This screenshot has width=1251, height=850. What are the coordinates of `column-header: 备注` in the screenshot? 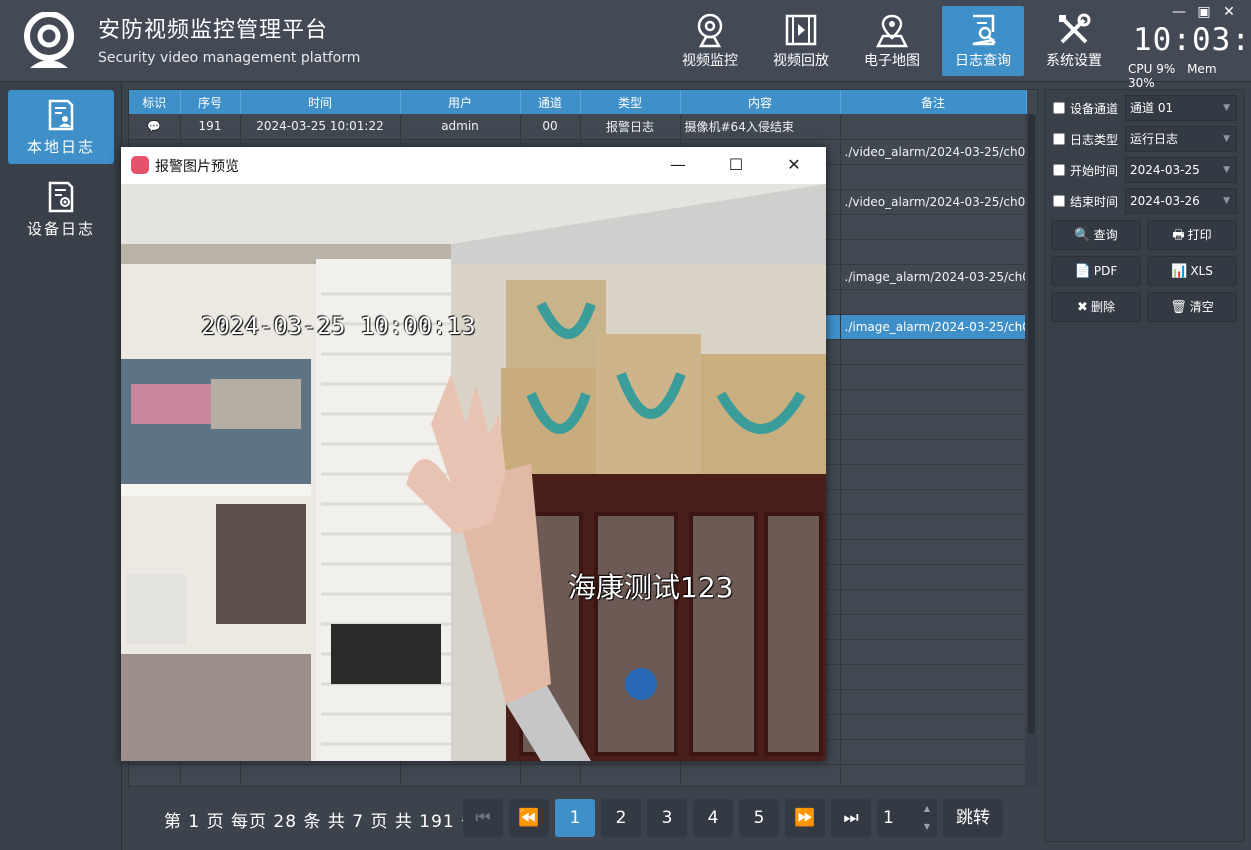 It's located at (933, 102).